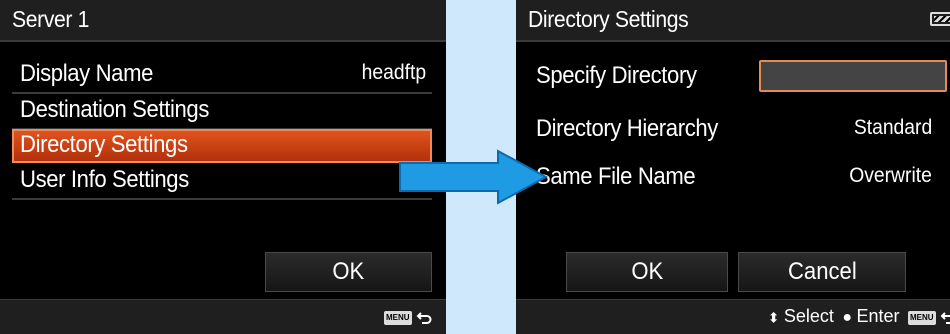 Image resolution: width=950 pixels, height=334 pixels. Describe the element at coordinates (222, 146) in the screenshot. I see `menu-item-directory-settings: Directory Settings` at that location.